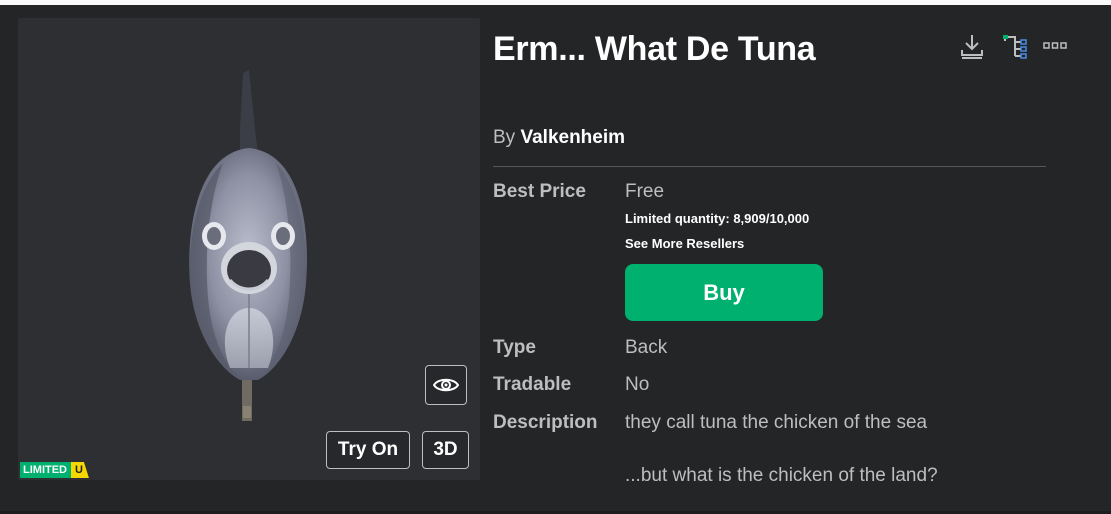  I want to click on creator-byline: By Valkenheim, so click(559, 138).